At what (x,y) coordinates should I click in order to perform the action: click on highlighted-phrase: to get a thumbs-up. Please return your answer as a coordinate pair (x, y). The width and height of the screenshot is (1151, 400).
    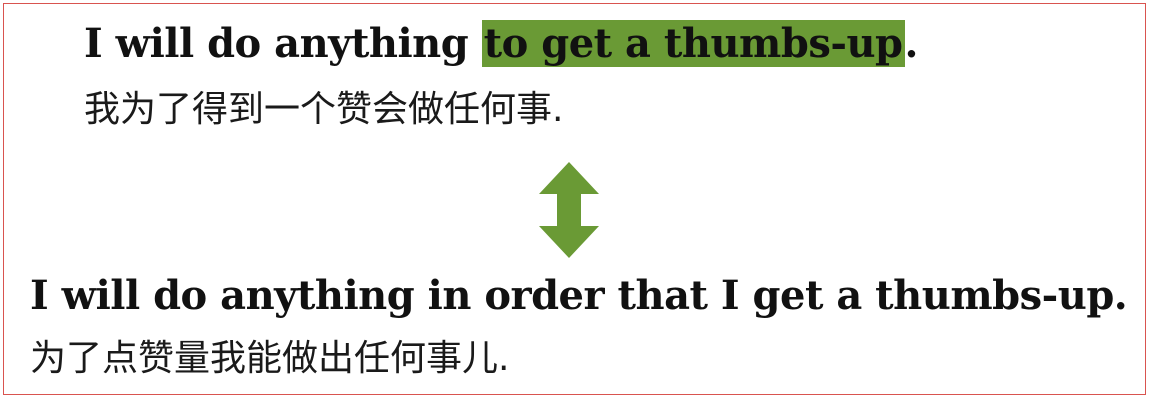
    Looking at the image, I should click on (693, 43).